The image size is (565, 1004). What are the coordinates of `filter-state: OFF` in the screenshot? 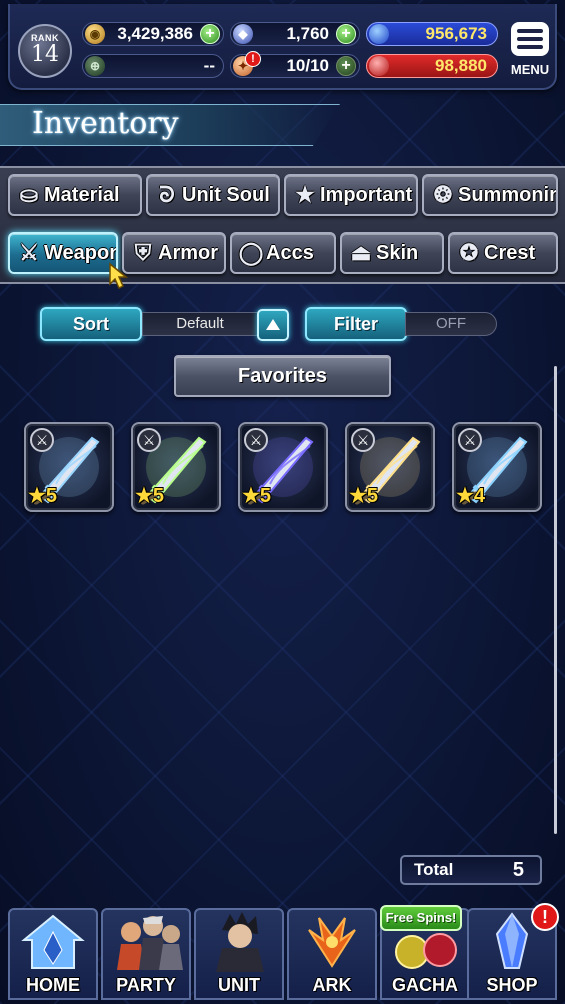 It's located at (451, 324).